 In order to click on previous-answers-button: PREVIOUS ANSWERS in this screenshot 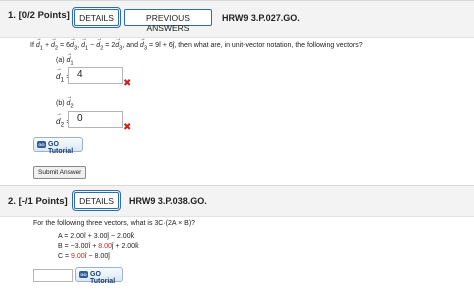, I will do `click(168, 21)`.